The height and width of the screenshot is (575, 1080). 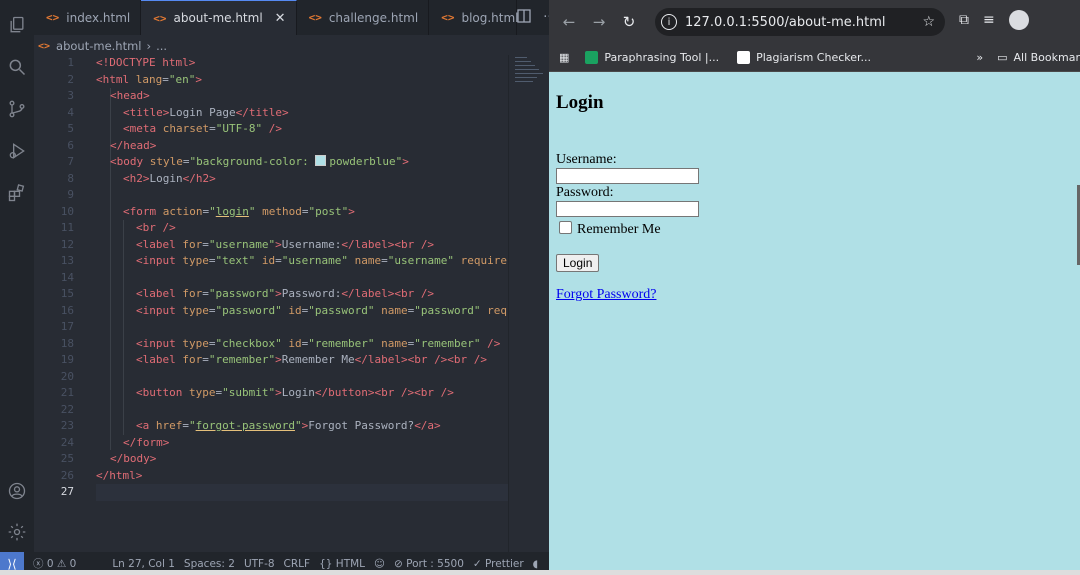 I want to click on apps-grid-icon: ▦, so click(x=564, y=57).